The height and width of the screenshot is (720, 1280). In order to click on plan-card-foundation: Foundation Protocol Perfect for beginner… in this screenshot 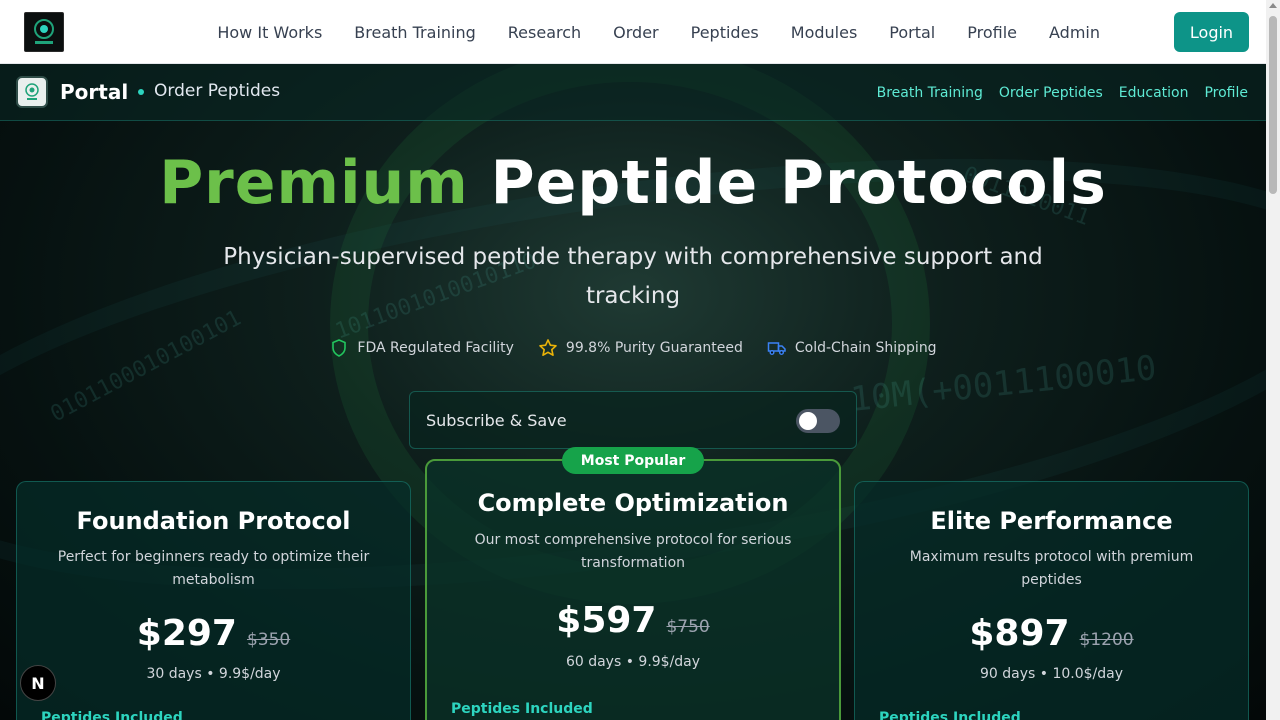, I will do `click(213, 600)`.